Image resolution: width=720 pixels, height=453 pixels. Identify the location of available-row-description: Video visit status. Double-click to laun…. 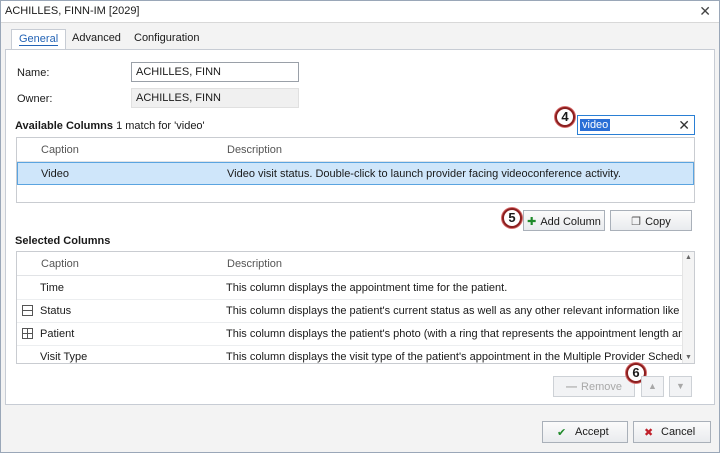
(424, 174).